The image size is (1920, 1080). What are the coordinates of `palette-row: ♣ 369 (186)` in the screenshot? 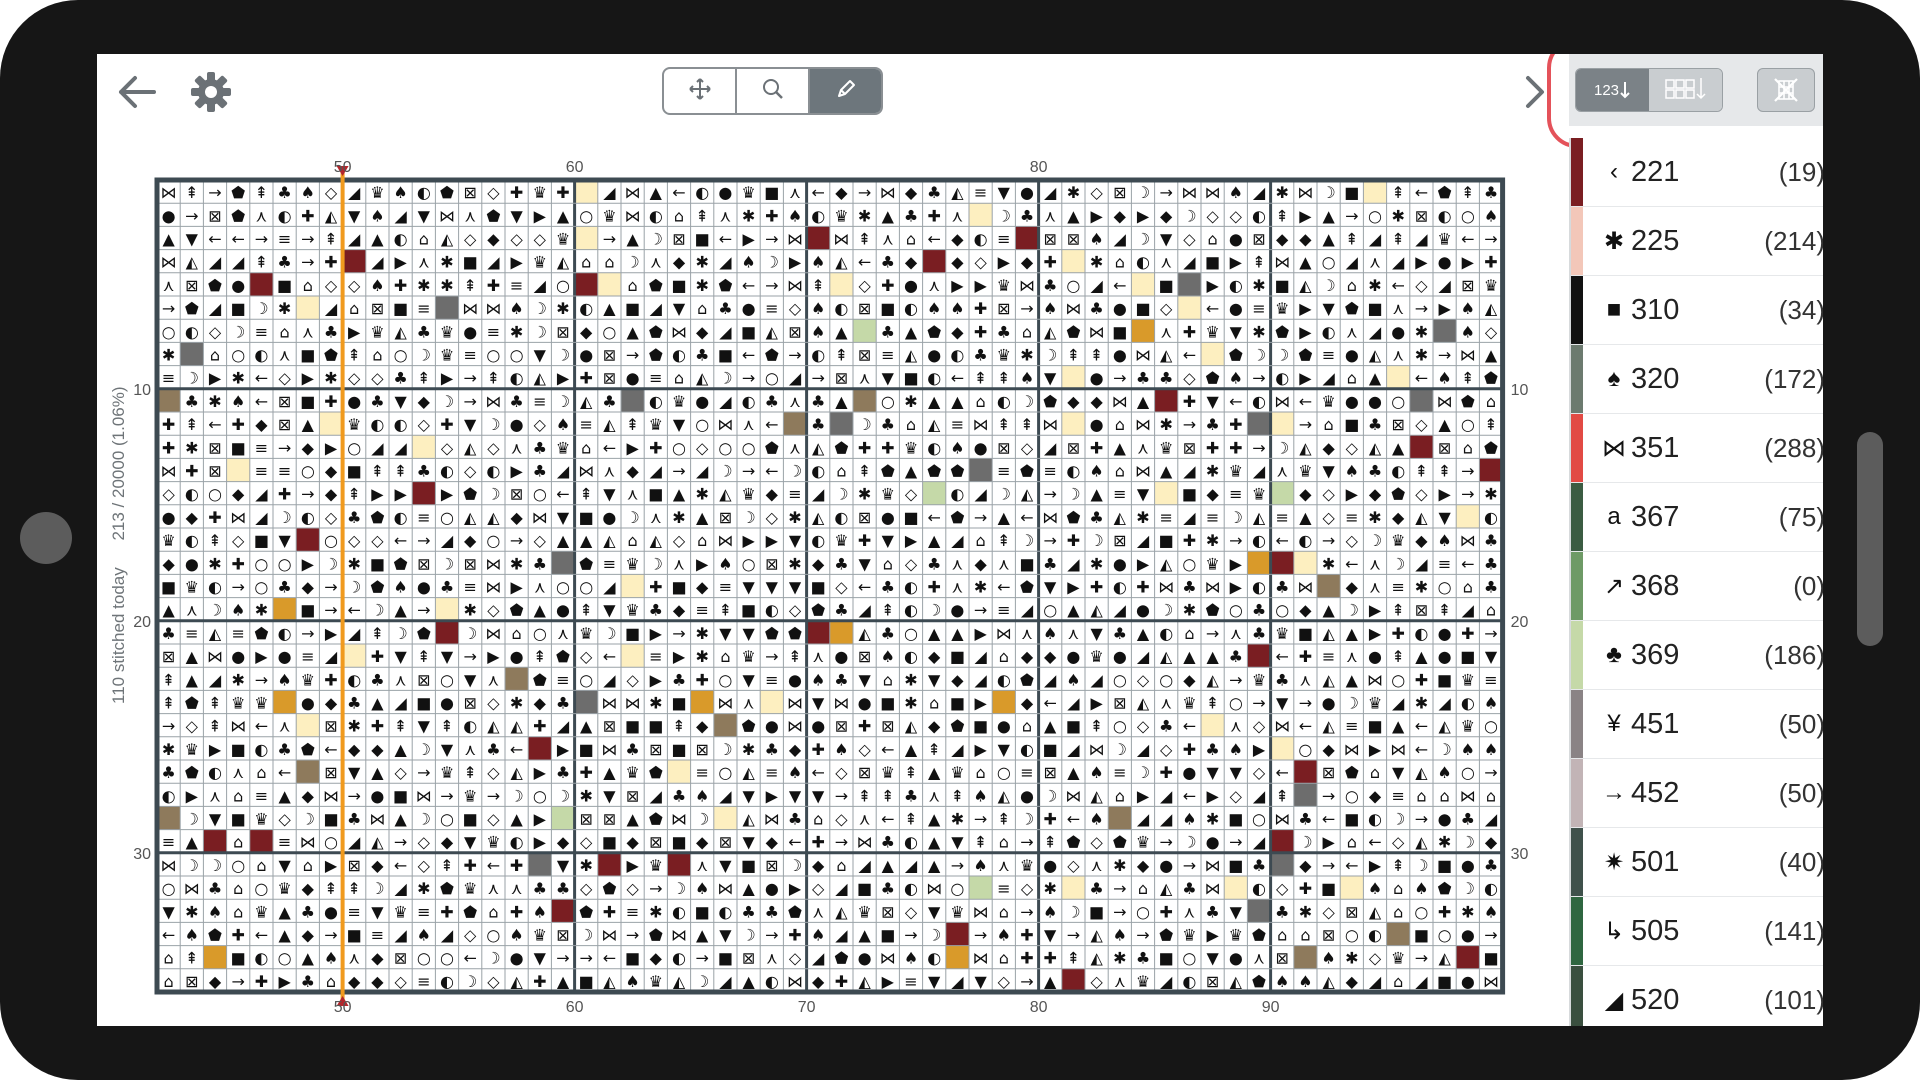 It's located at (1697, 655).